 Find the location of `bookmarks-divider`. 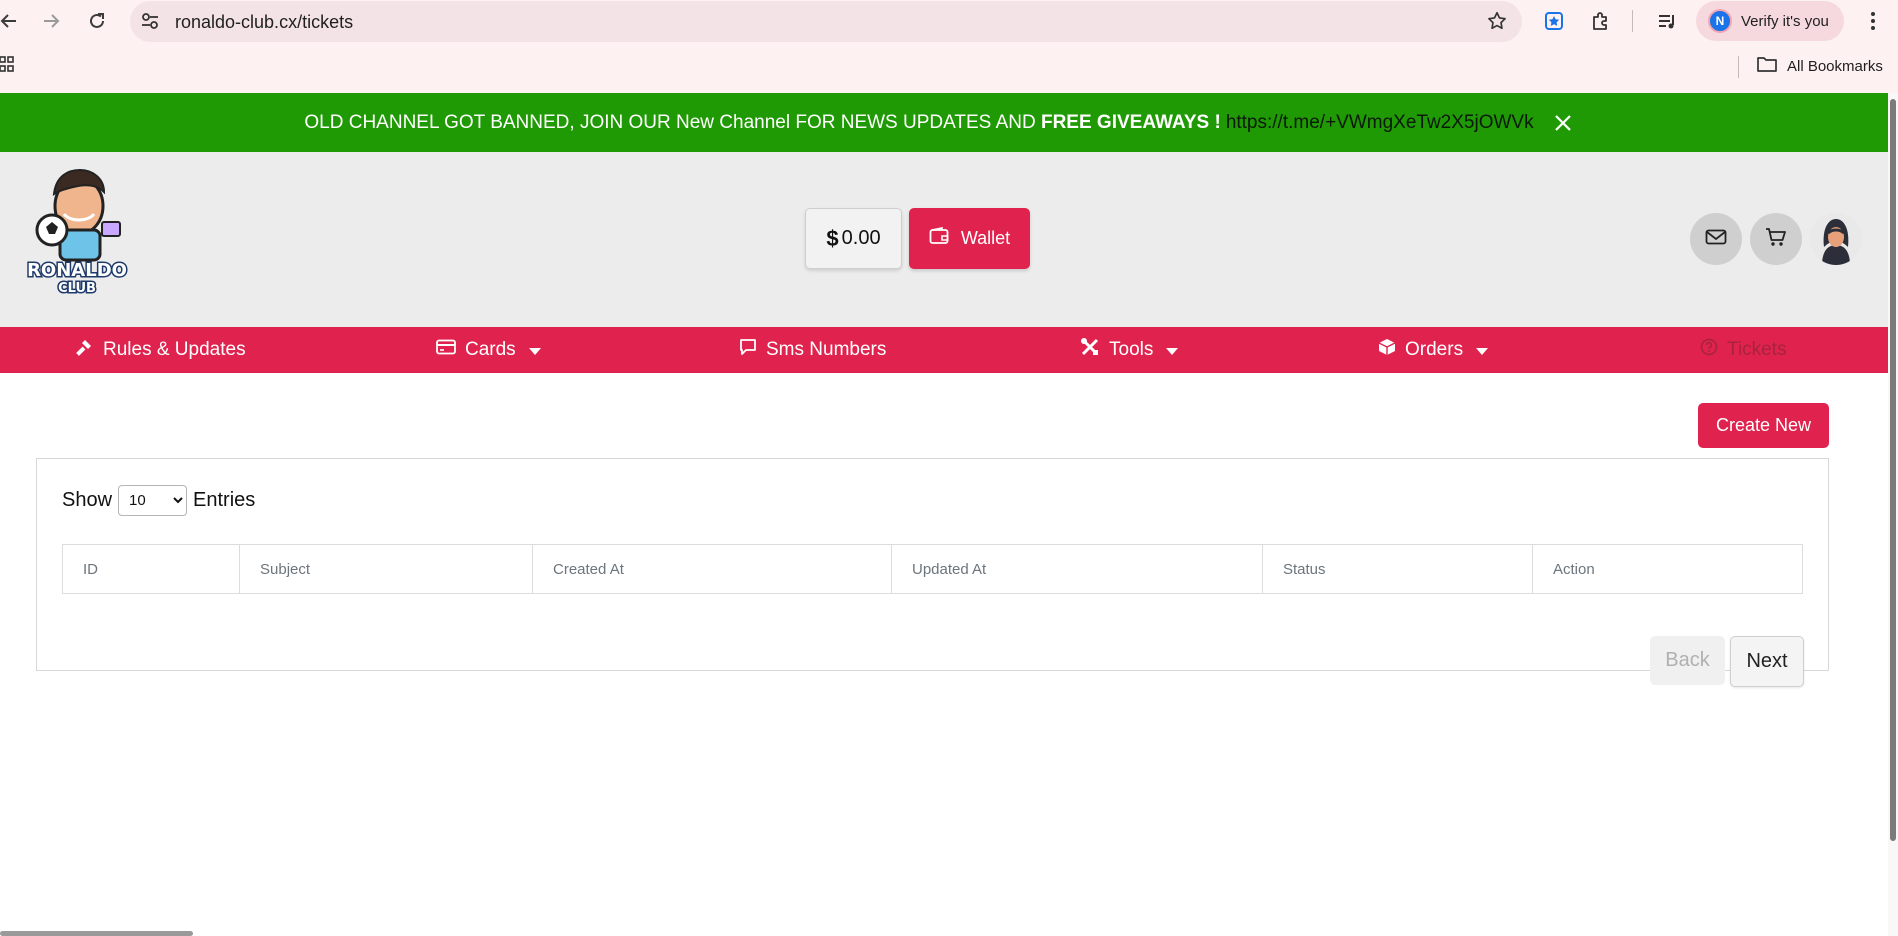

bookmarks-divider is located at coordinates (1738, 67).